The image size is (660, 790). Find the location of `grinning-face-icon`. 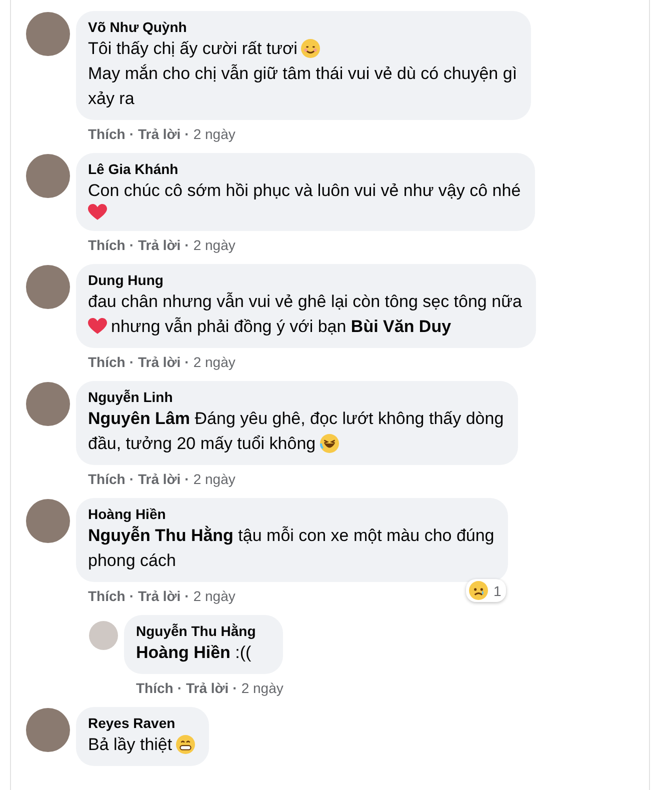

grinning-face-icon is located at coordinates (186, 744).